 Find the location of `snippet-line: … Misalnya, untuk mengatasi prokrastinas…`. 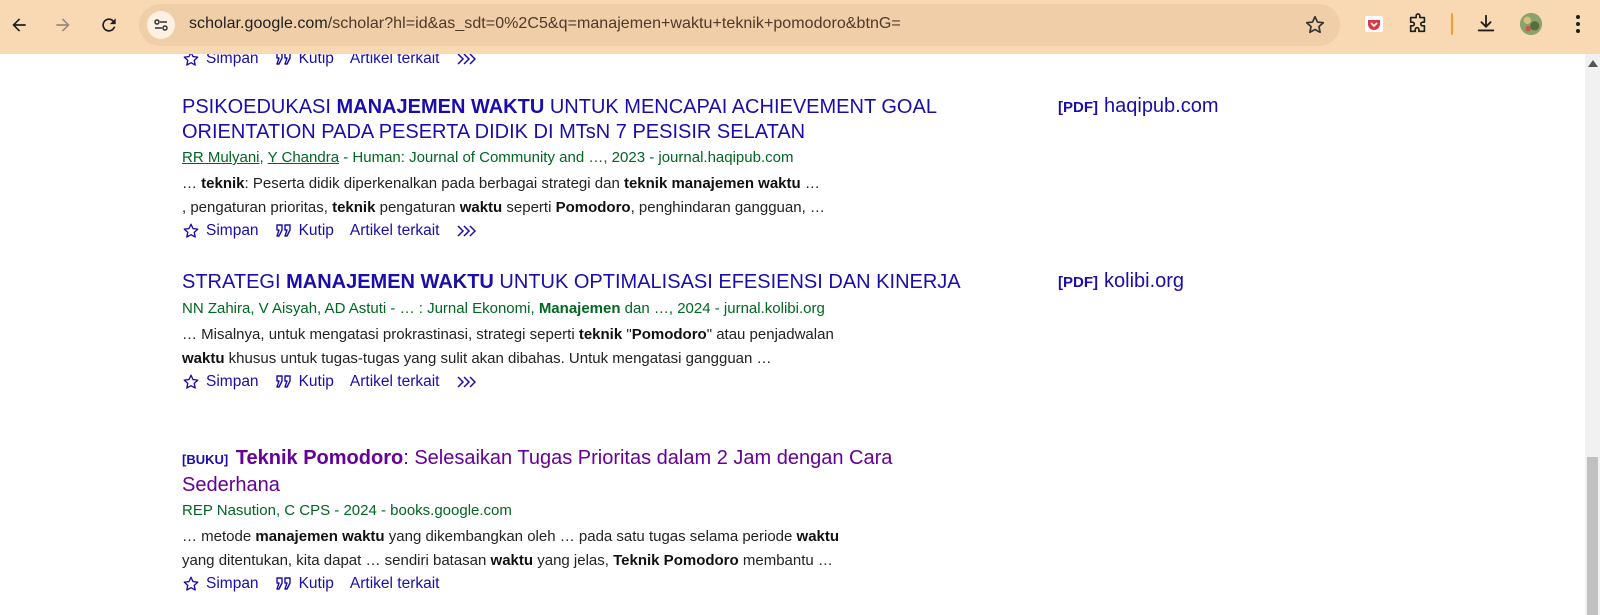

snippet-line: … Misalnya, untuk mengatasi prokrastinas… is located at coordinates (508, 334).